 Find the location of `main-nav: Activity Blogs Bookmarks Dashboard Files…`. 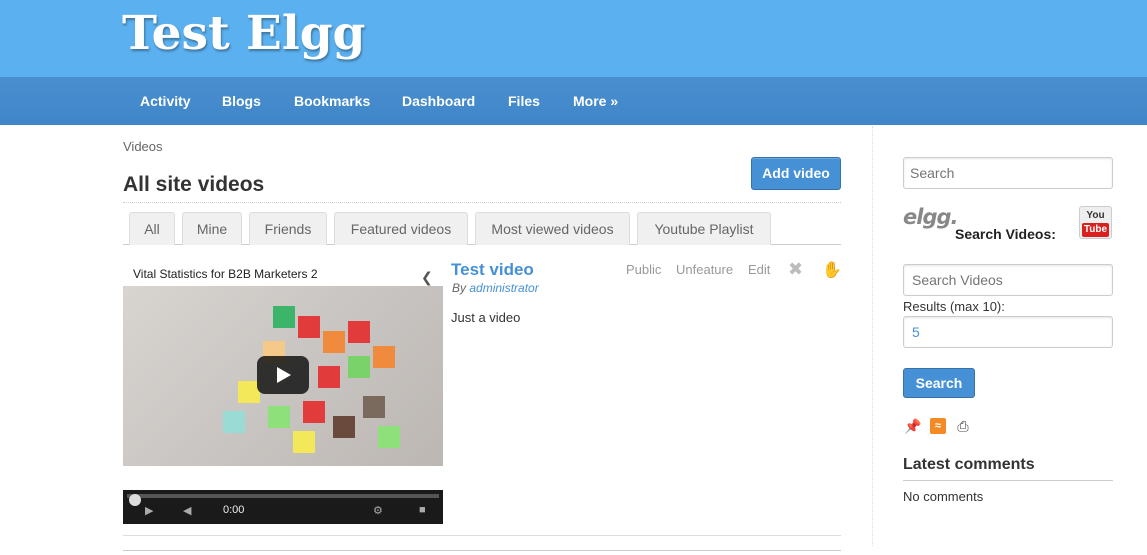

main-nav: Activity Blogs Bookmarks Dashboard Files… is located at coordinates (573, 101).